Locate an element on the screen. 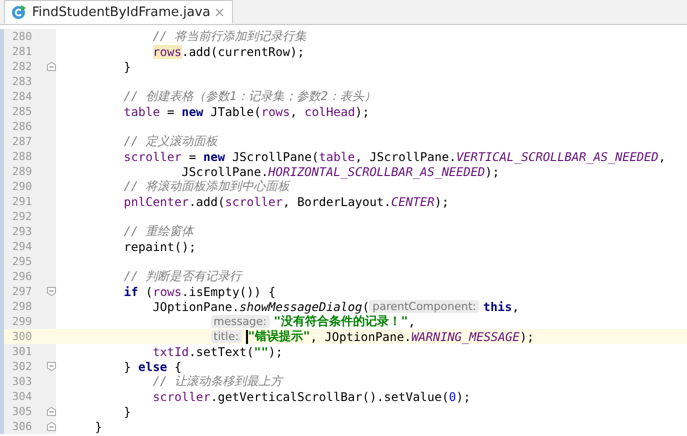  line-number: 283 is located at coordinates (21, 81).